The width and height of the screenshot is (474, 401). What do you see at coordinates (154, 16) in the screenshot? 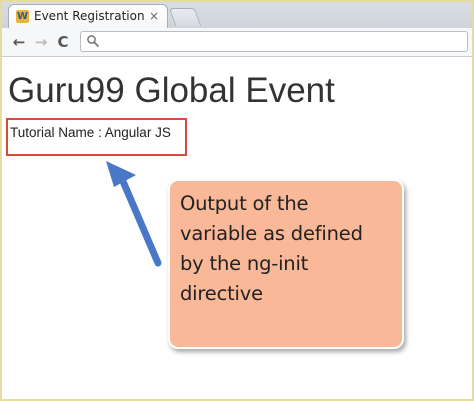
I see `close-icon: ×` at bounding box center [154, 16].